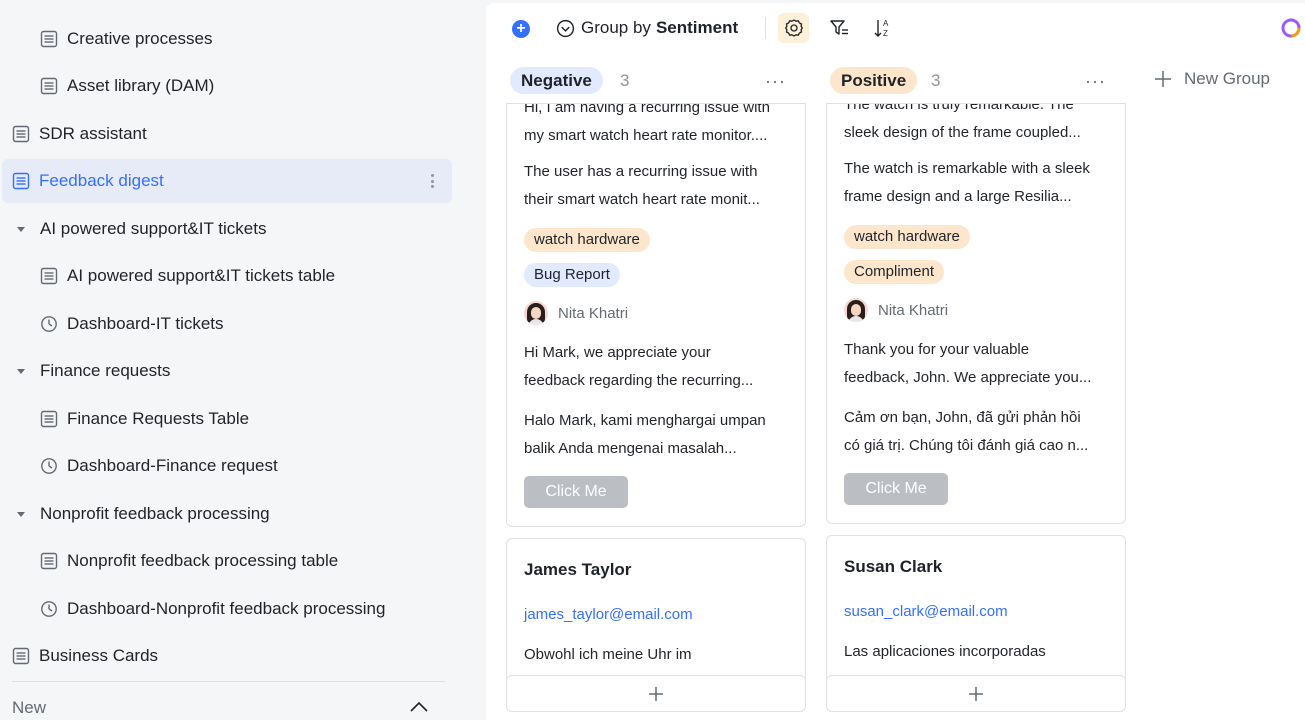  Describe the element at coordinates (578, 569) in the screenshot. I see `card-name: James Taylor` at that location.